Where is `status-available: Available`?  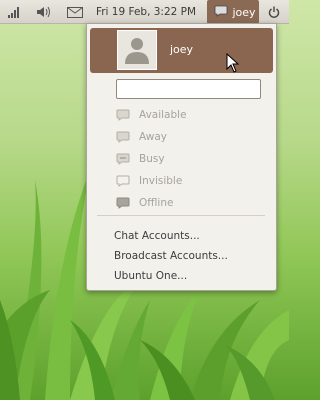 status-available: Available is located at coordinates (151, 115).